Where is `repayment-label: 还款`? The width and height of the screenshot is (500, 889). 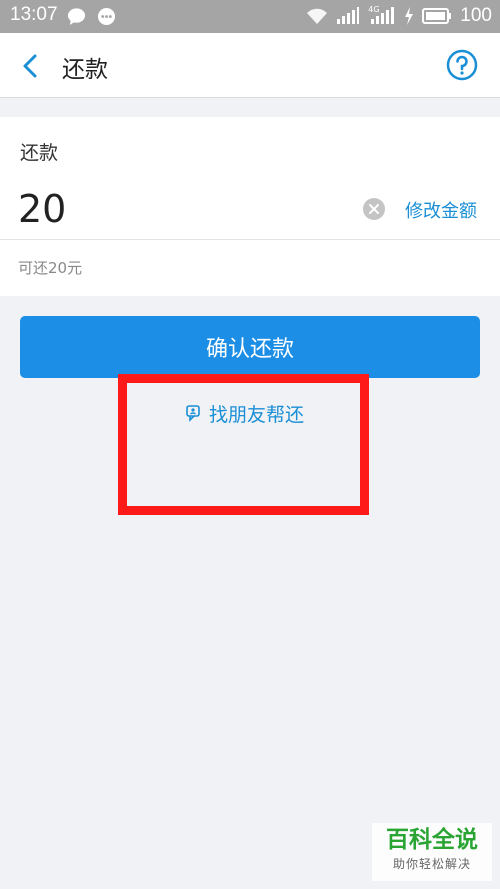 repayment-label: 还款 is located at coordinates (39, 153).